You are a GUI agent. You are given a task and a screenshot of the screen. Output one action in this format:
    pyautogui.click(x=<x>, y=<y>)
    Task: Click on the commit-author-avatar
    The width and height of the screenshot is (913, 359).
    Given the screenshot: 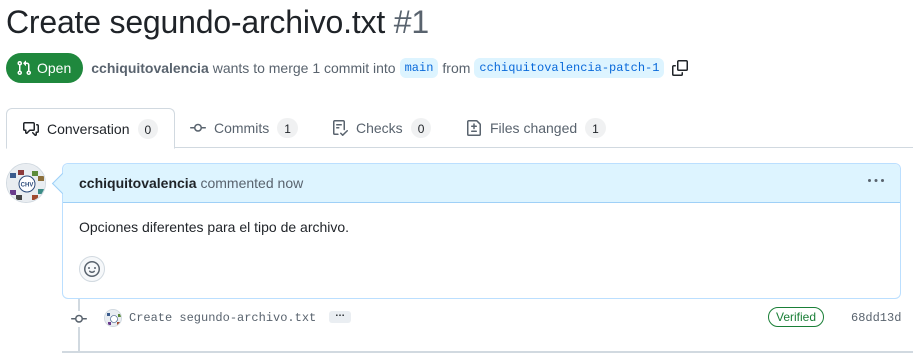 What is the action you would take?
    pyautogui.click(x=113, y=318)
    